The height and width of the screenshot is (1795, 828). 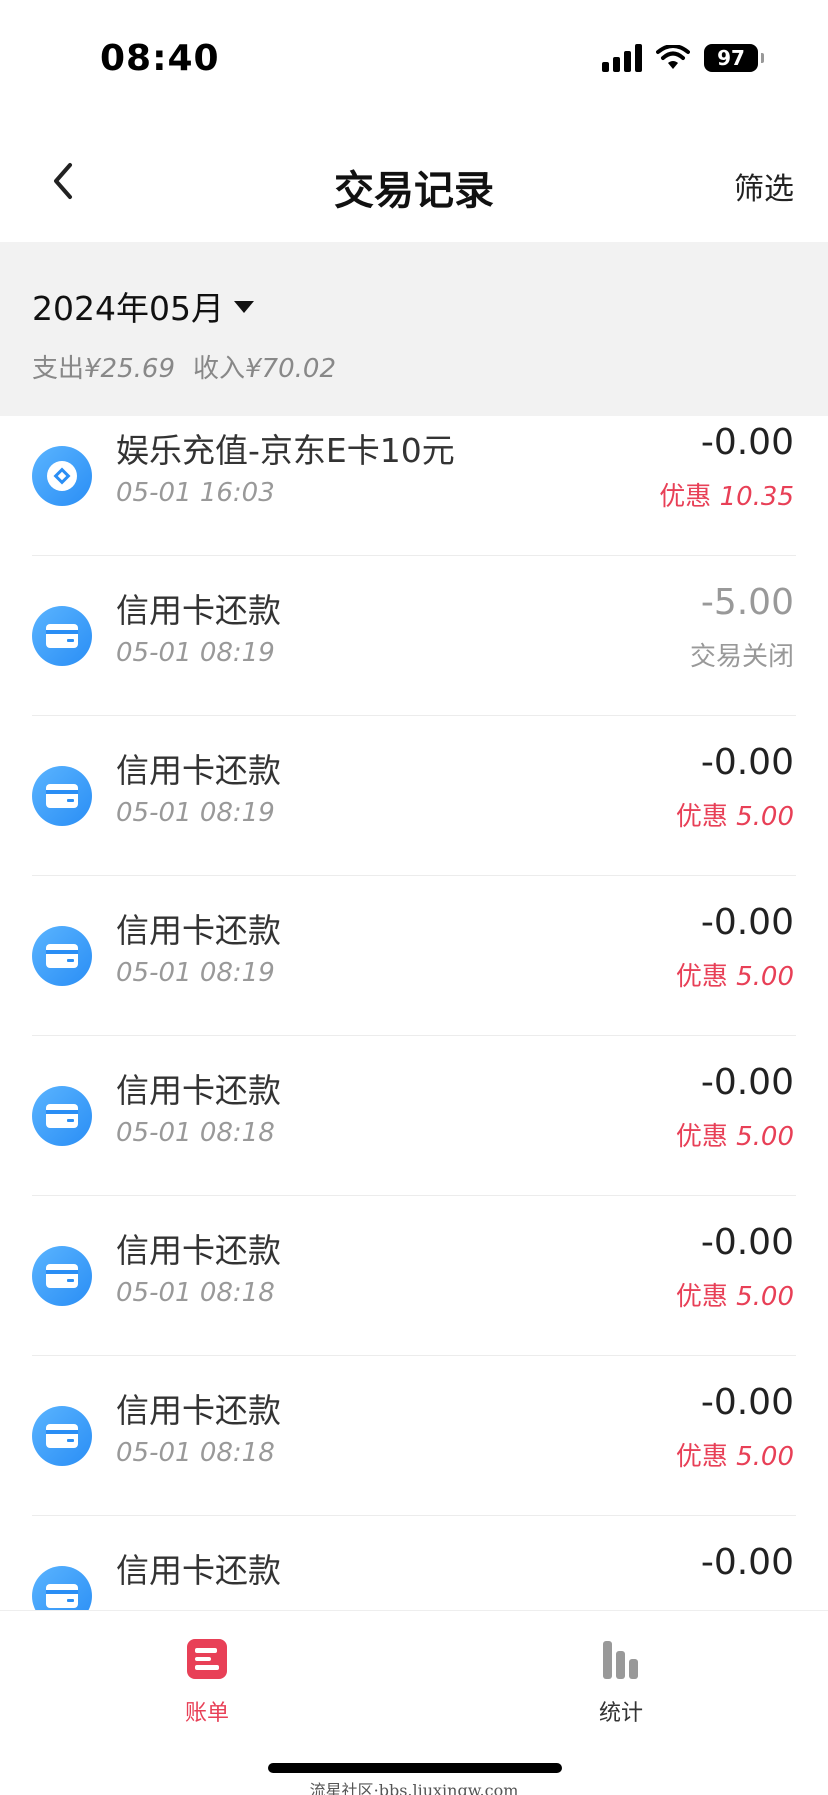 I want to click on transaction-item: 娱乐充值-京东E卡10元 05-01 16:03 -0.00 优惠 10.35, so click(x=414, y=486).